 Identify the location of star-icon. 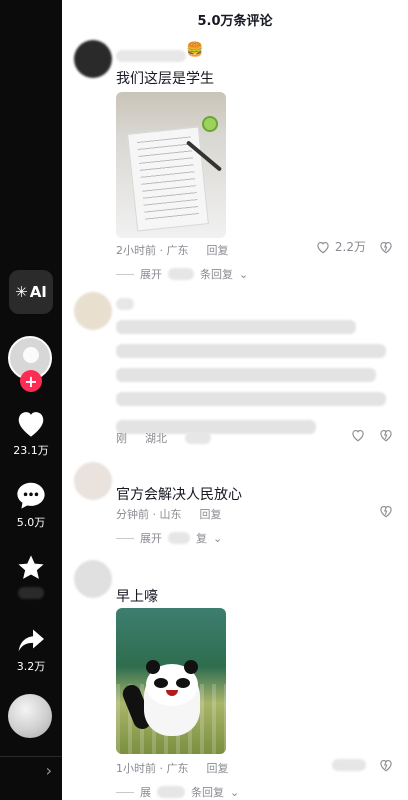
(31, 567).